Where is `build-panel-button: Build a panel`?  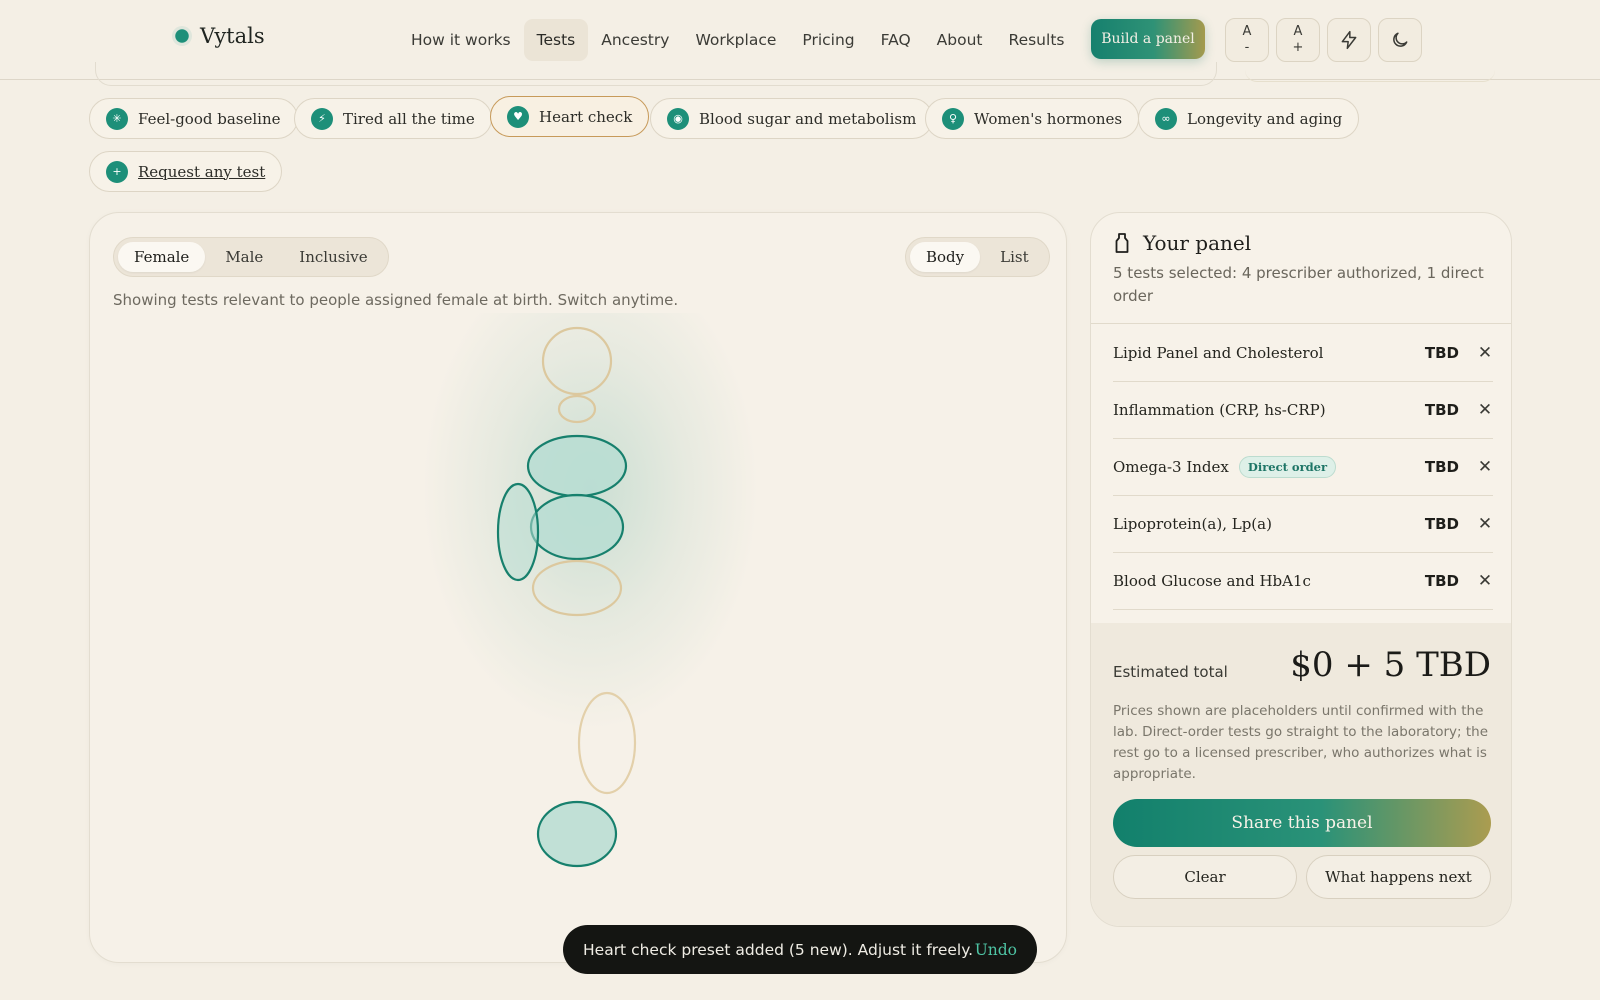
build-panel-button: Build a panel is located at coordinates (1148, 39).